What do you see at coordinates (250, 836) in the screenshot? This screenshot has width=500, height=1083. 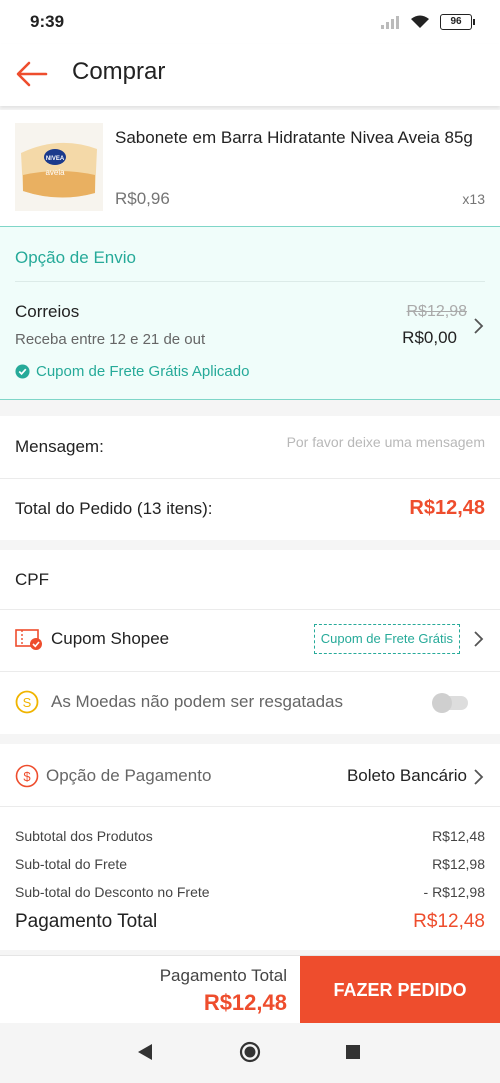 I see `summary-line: Subtotal dos Produtos R$12,48` at bounding box center [250, 836].